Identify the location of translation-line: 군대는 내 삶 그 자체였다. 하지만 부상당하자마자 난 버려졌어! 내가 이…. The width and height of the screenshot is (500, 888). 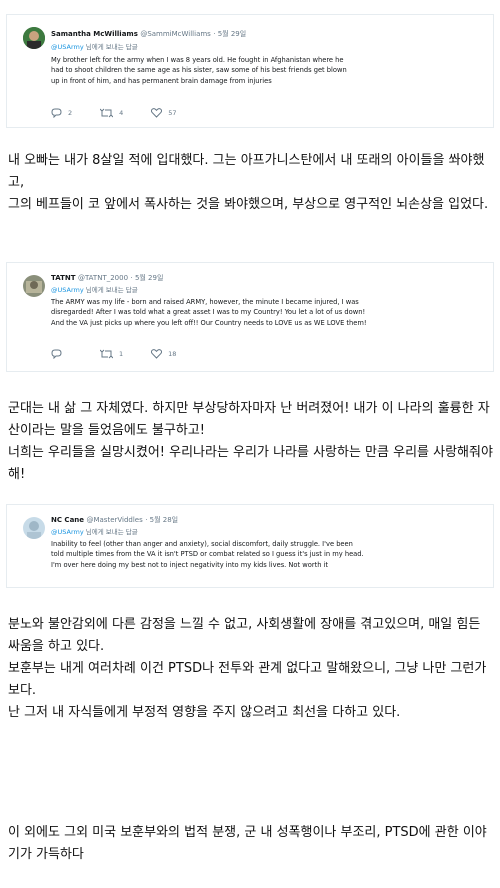
(249, 419).